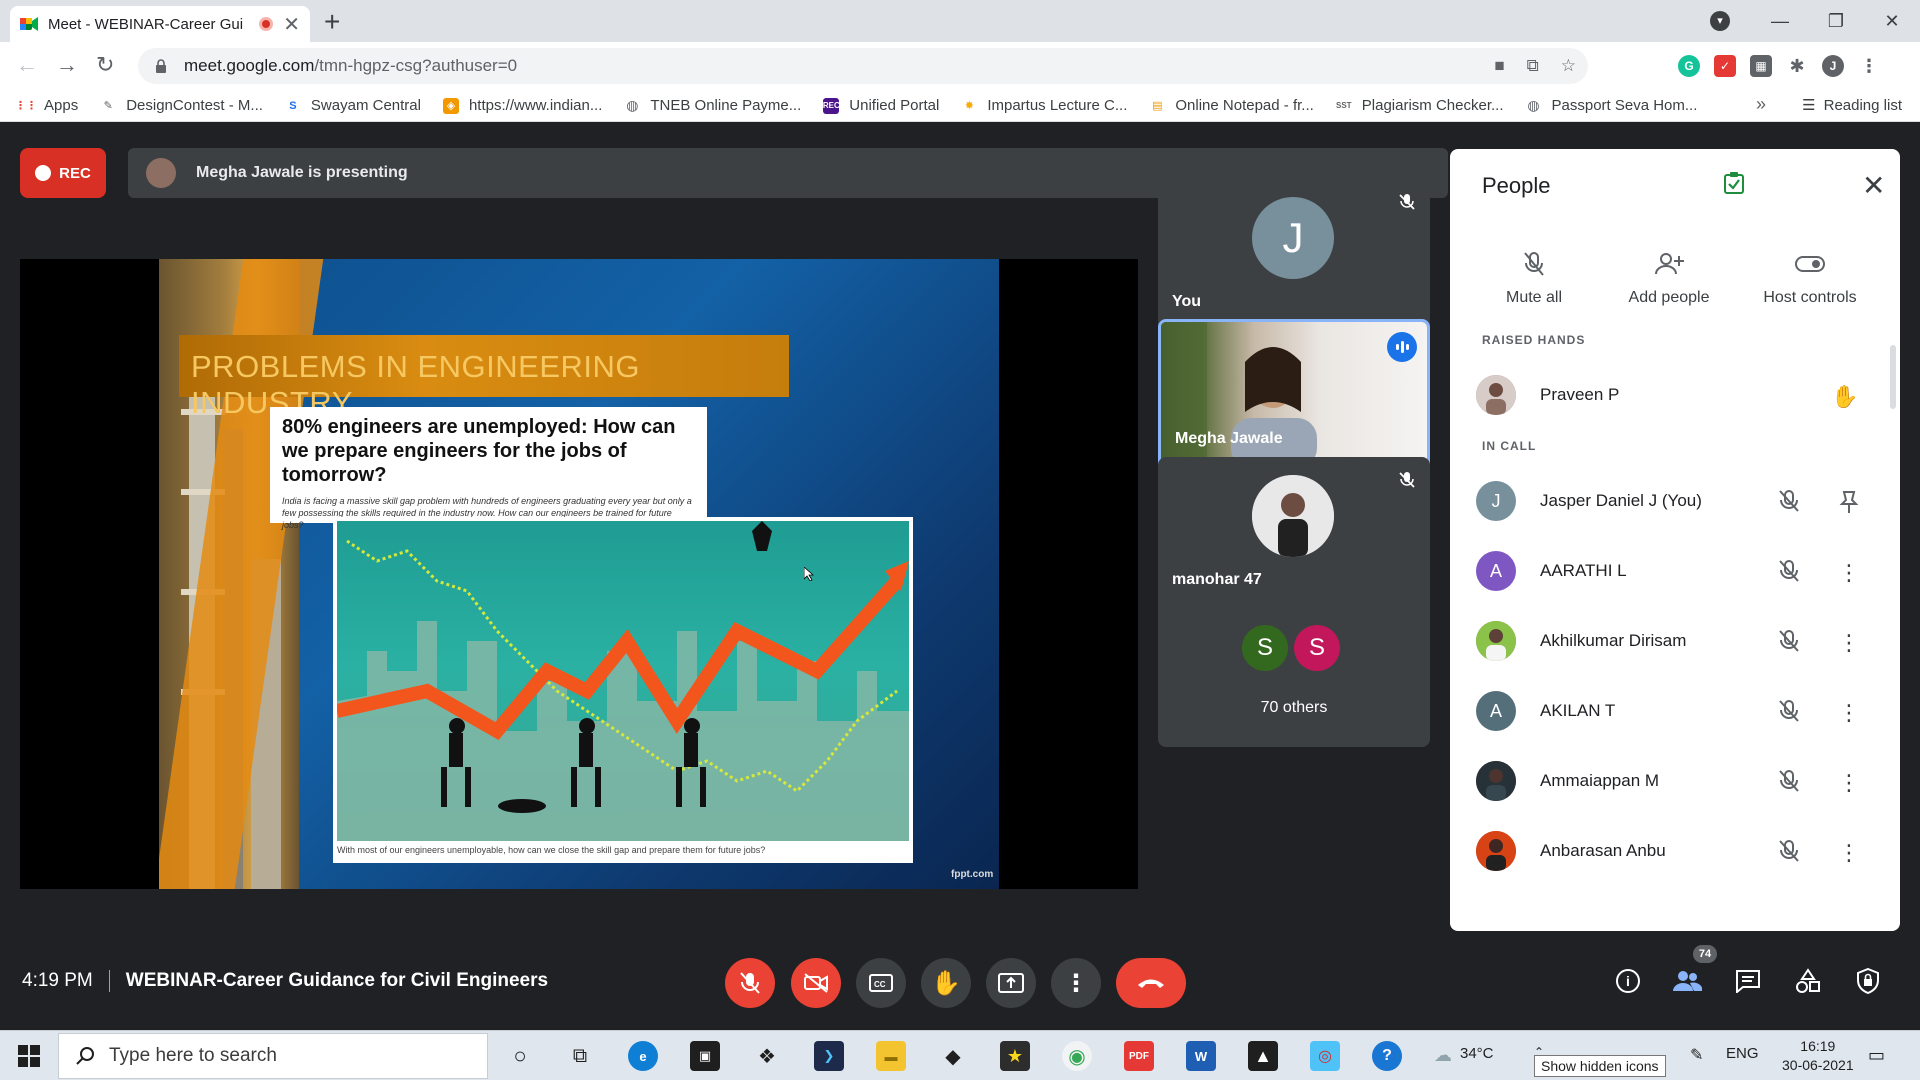 The image size is (1920, 1080). Describe the element at coordinates (643, 1056) in the screenshot. I see `edge-browser-icon: e` at that location.